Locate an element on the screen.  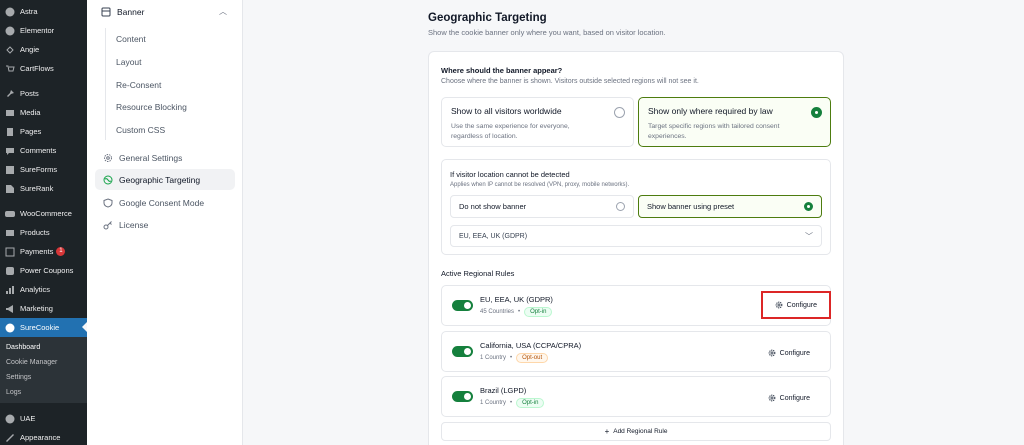
uae-icon is located at coordinates (10, 419).